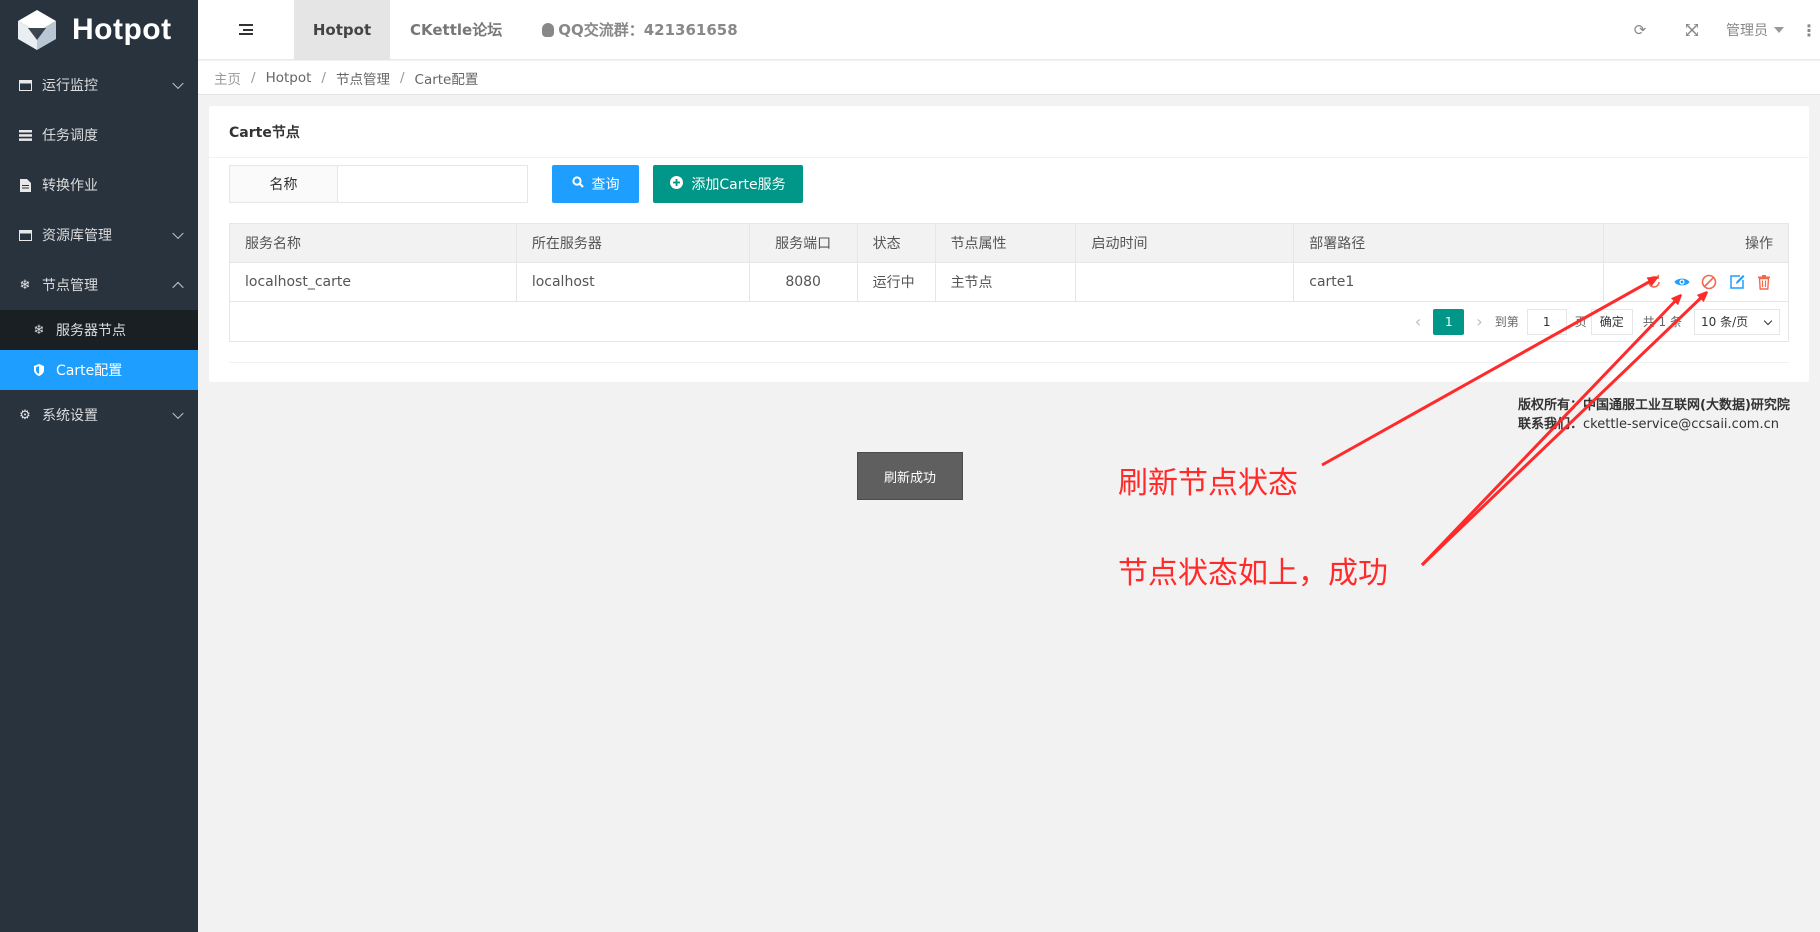 This screenshot has height=932, width=1820. What do you see at coordinates (25, 415) in the screenshot?
I see `gears-icon: ⚙` at bounding box center [25, 415].